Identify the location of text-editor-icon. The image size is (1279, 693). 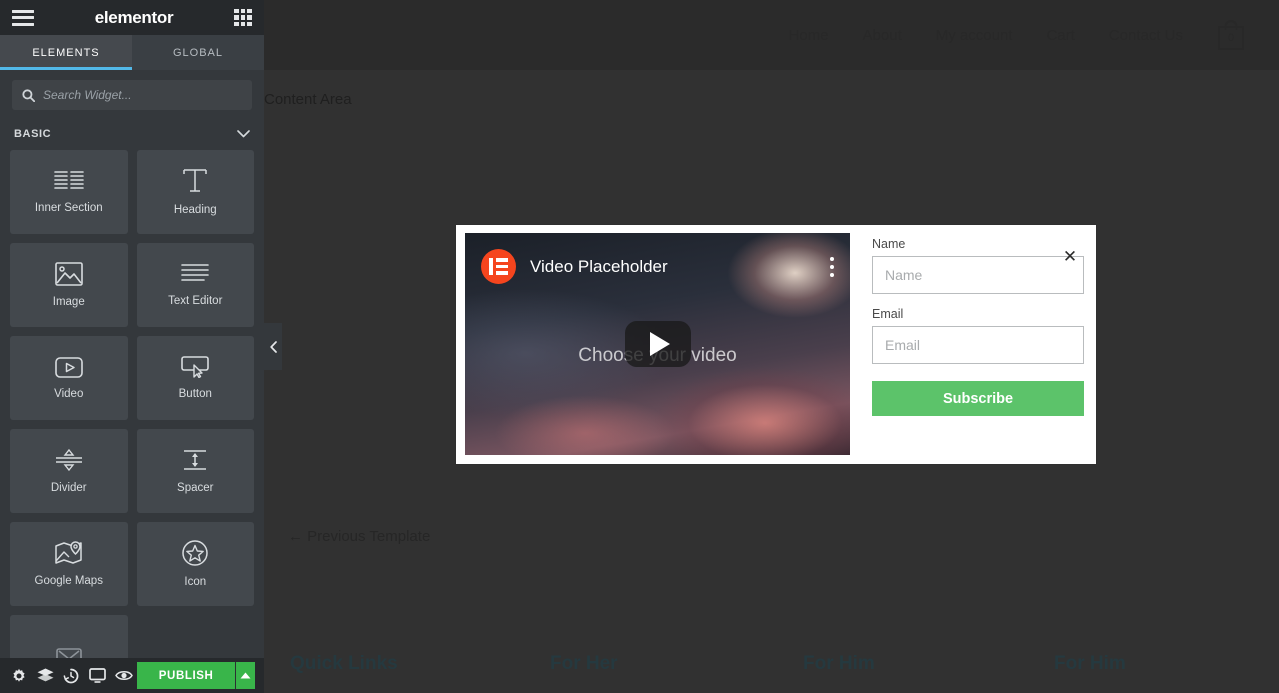
(195, 272).